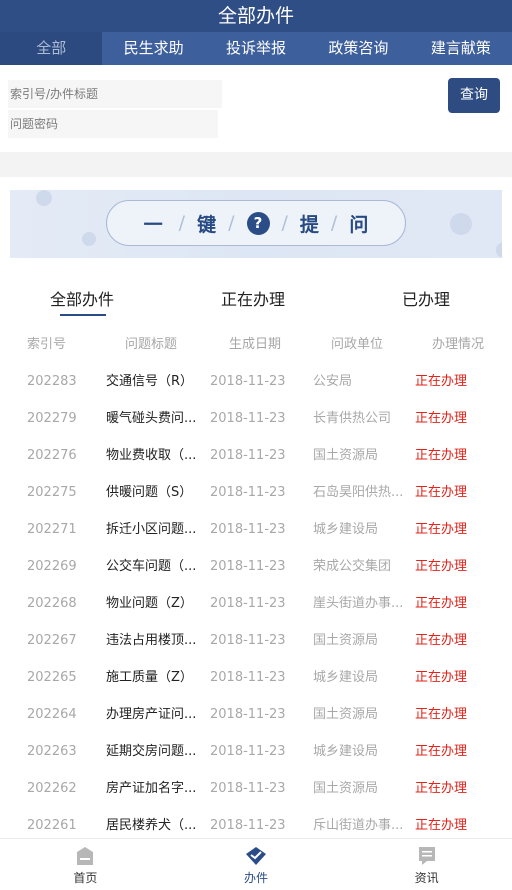  I want to click on bottom-nav: 首页 办件 资讯, so click(256, 864).